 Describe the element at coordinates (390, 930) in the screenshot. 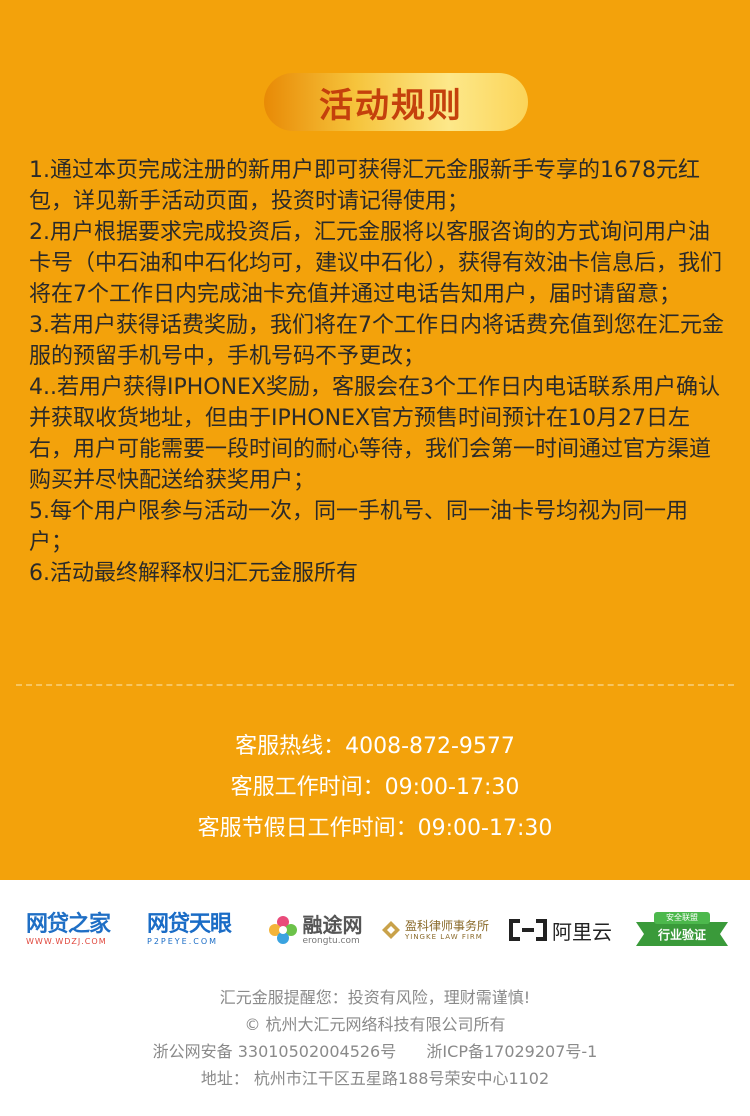

I see `yingke-mark-icon` at that location.